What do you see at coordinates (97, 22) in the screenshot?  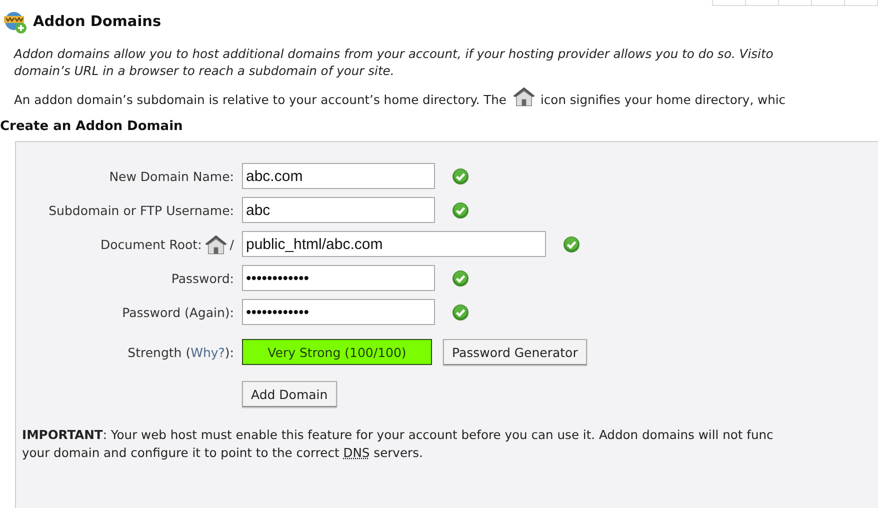 I see `page-title: Addon Domains` at bounding box center [97, 22].